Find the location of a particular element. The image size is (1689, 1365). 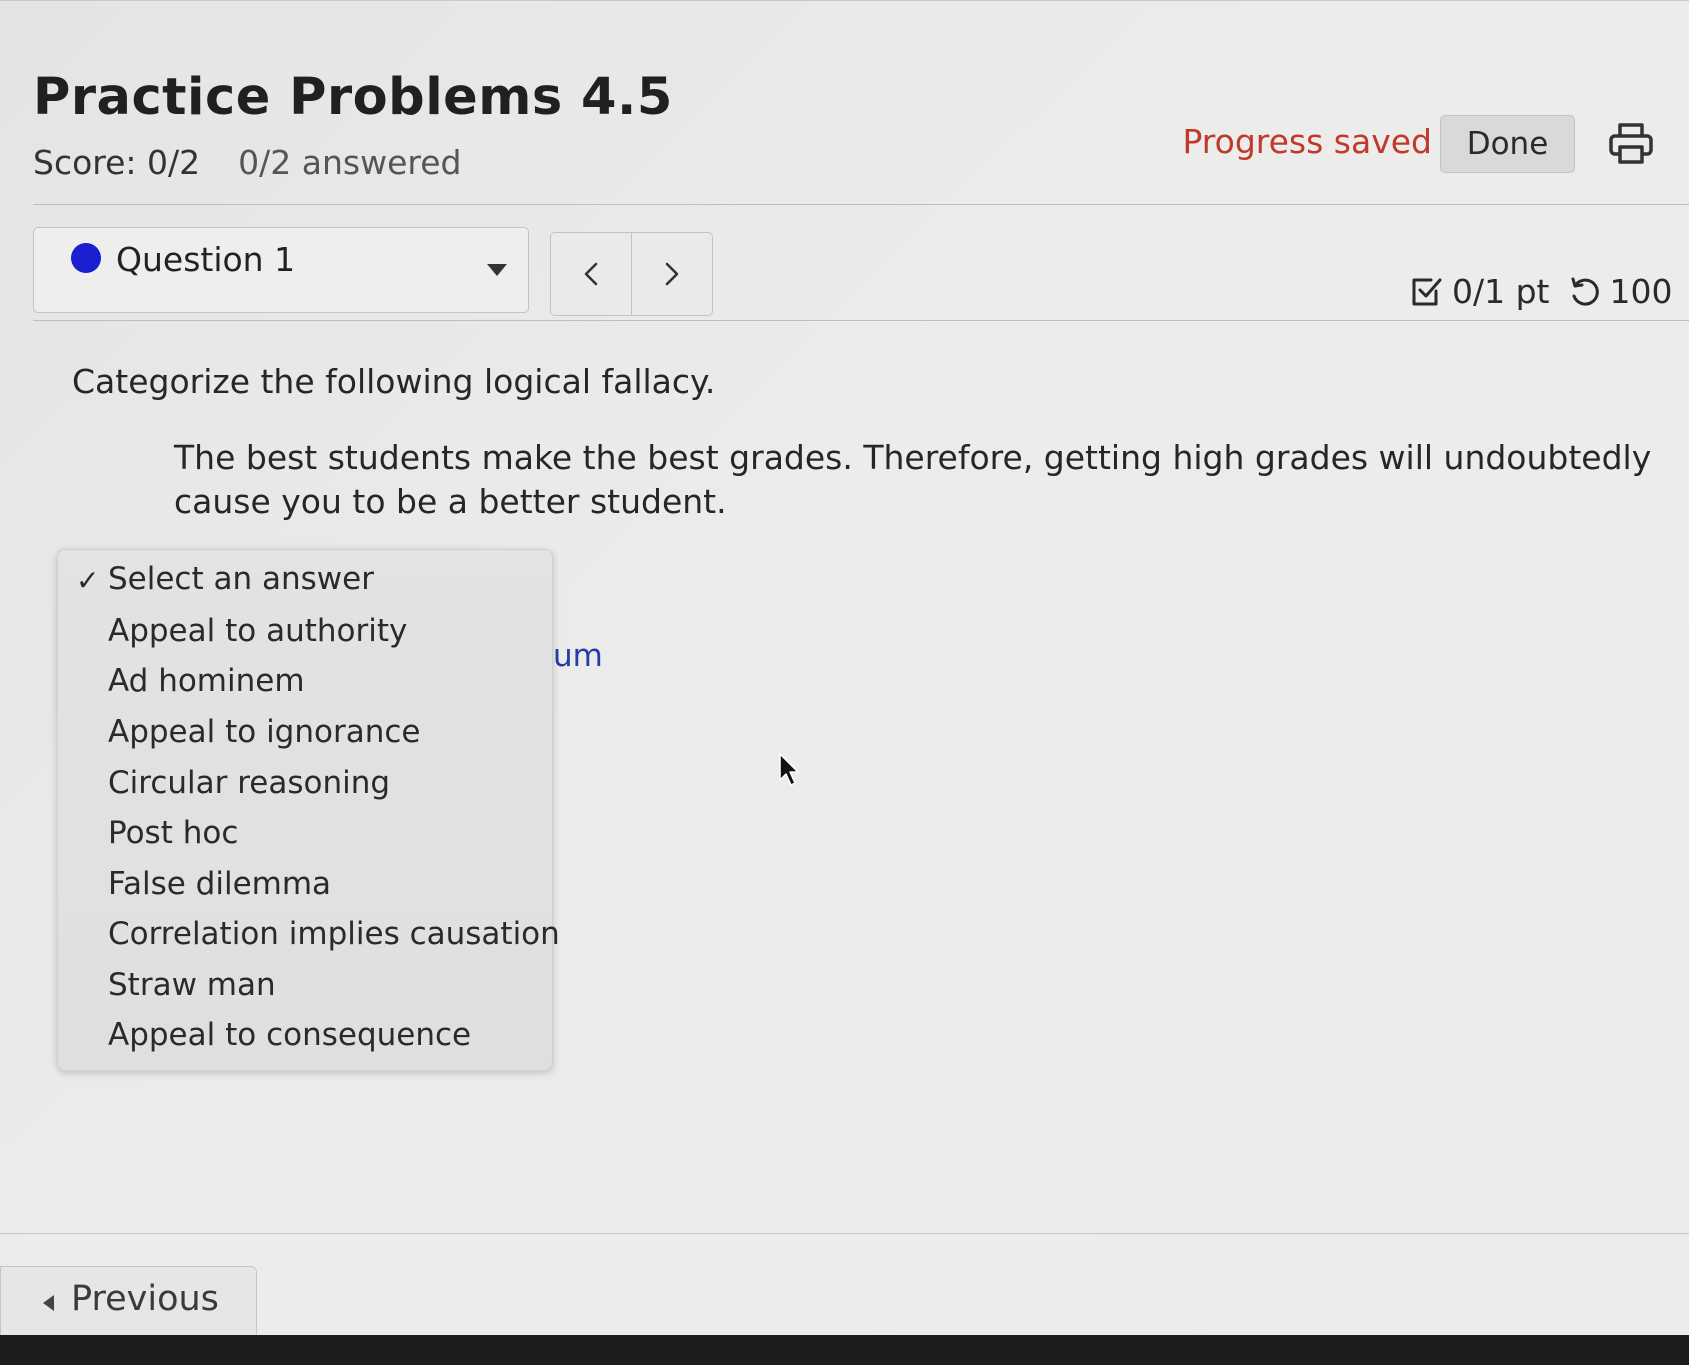

attempts-remaining: 100 is located at coordinates (1641, 291).